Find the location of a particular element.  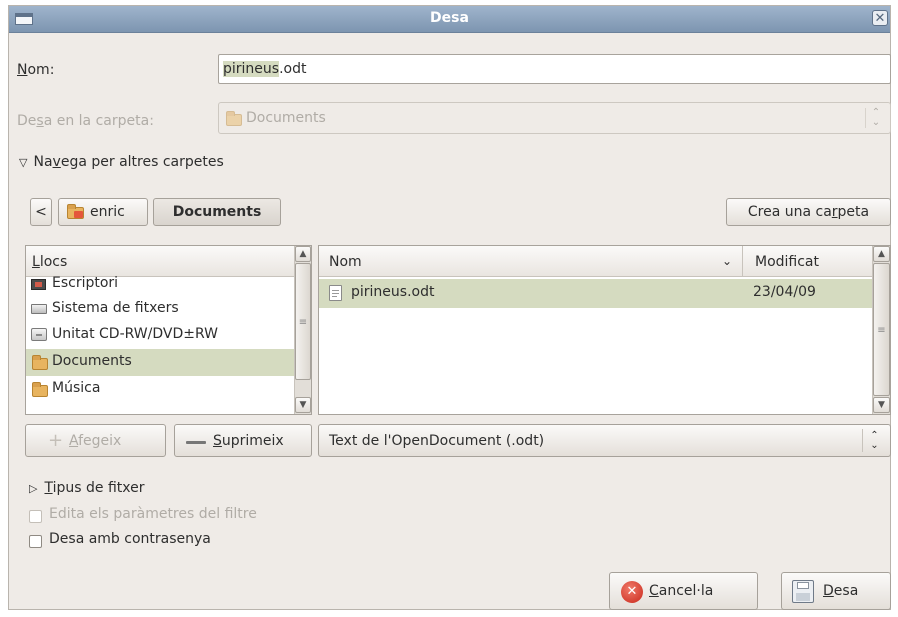

save-in-folder-combo: Documents ⌃ ⌄ is located at coordinates (554, 118).